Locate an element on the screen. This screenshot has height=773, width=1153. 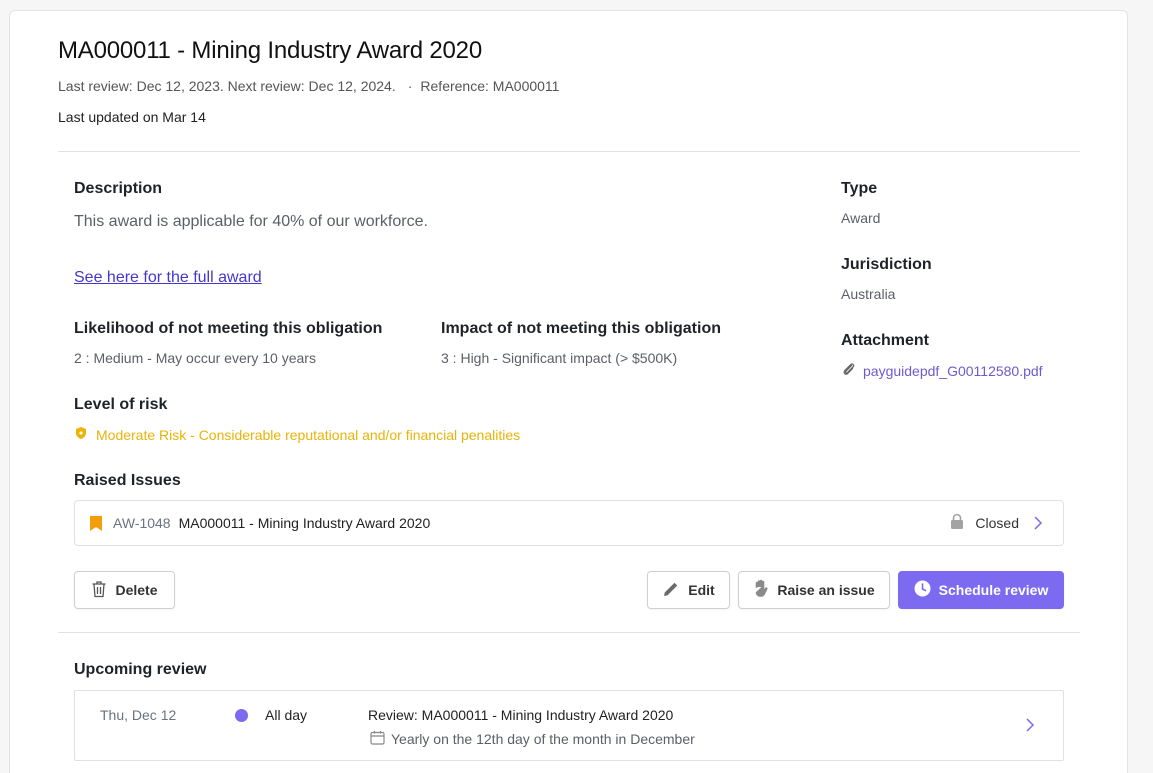
attachment-link: payguidepdf_G00112580.pdf is located at coordinates (942, 370).